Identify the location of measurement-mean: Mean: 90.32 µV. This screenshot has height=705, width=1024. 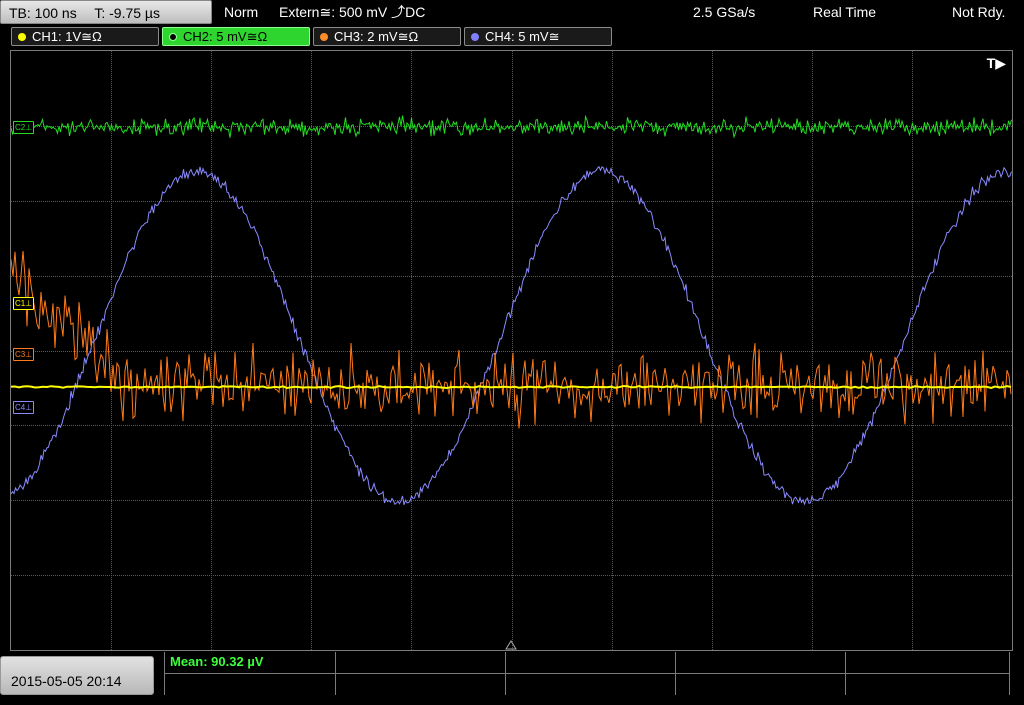
(216, 661).